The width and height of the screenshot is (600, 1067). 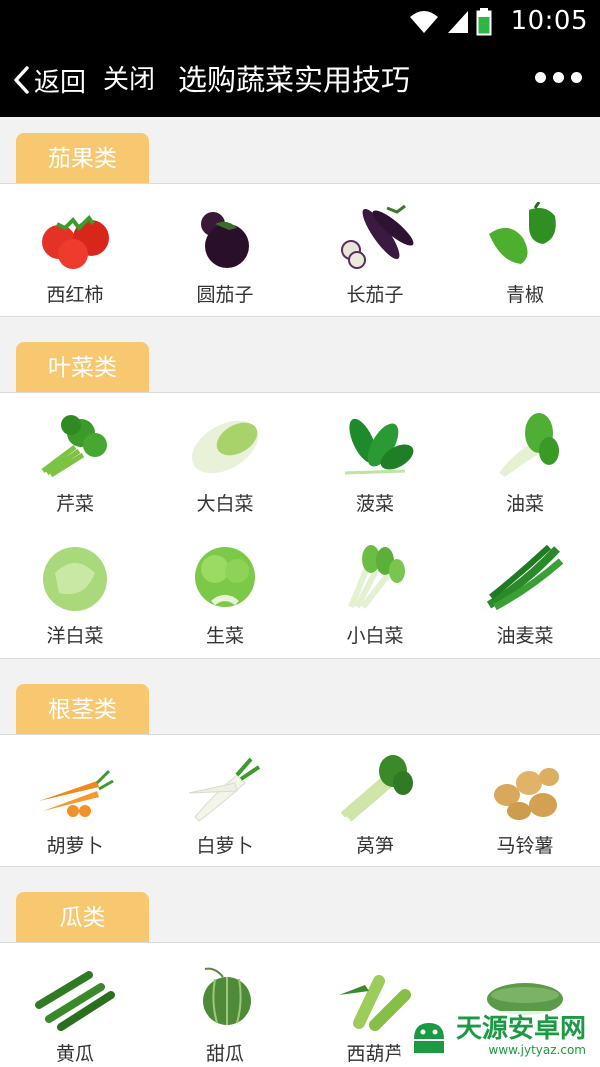 What do you see at coordinates (520, 1029) in the screenshot?
I see `watermark-text: 天源安卓网` at bounding box center [520, 1029].